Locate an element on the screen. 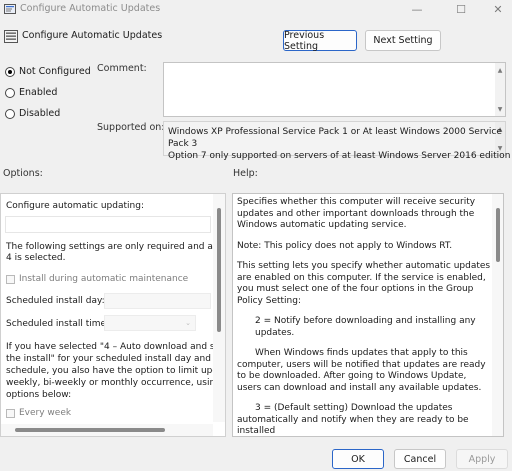 The height and width of the screenshot is (471, 512). ok-button: OK is located at coordinates (358, 459).